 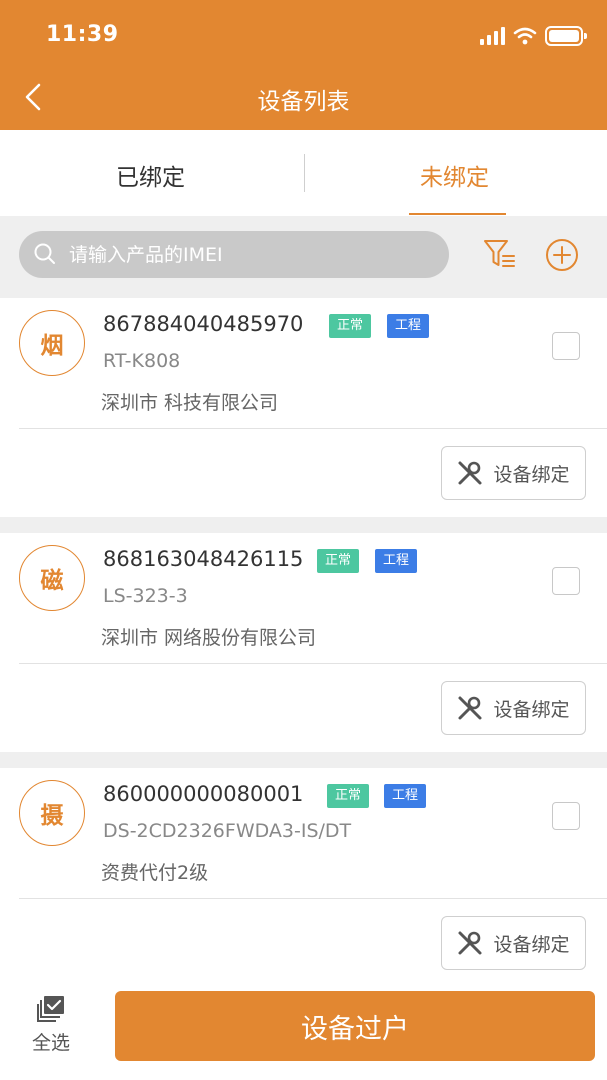 I want to click on top-bar: 11:39 设备列表, so click(x=303, y=65).